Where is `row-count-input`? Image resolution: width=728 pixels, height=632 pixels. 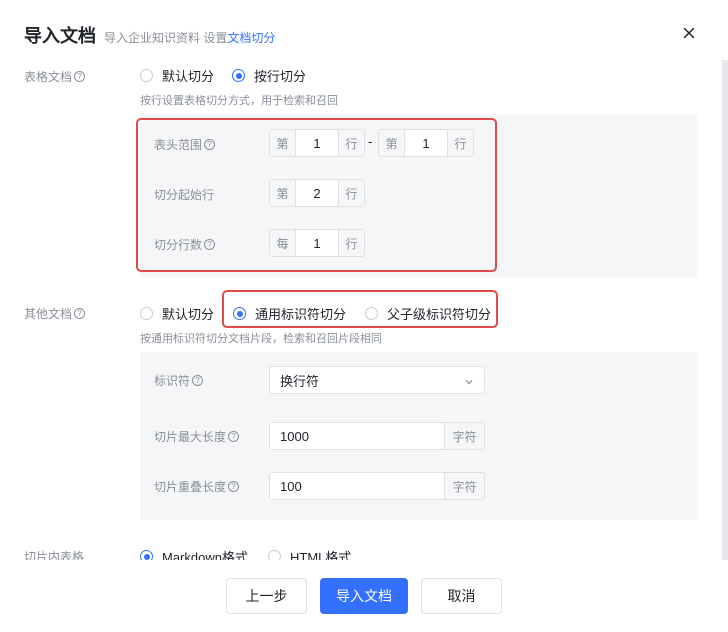
row-count-input is located at coordinates (317, 243).